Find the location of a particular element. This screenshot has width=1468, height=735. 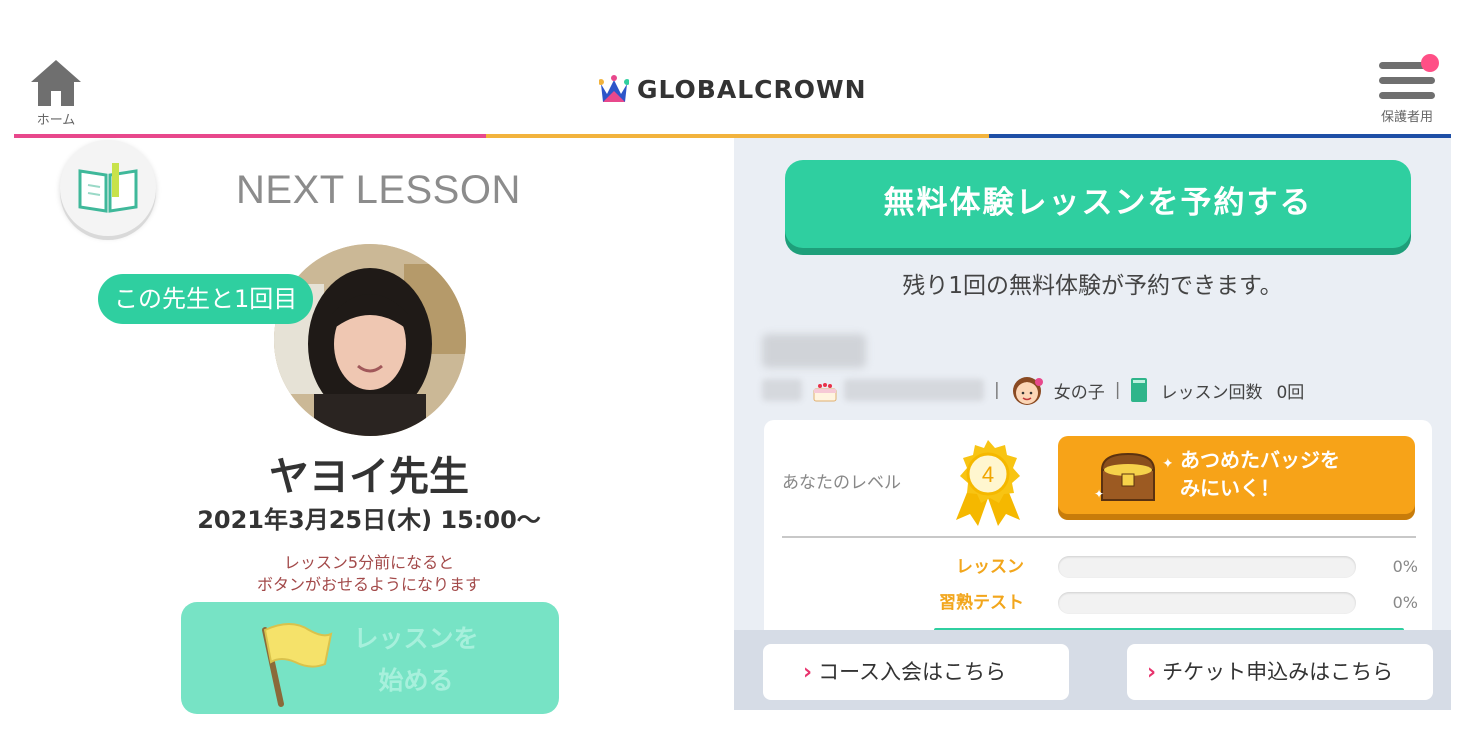

ticket-purchase-label: チケット申込みはこちら is located at coordinates (1278, 672).